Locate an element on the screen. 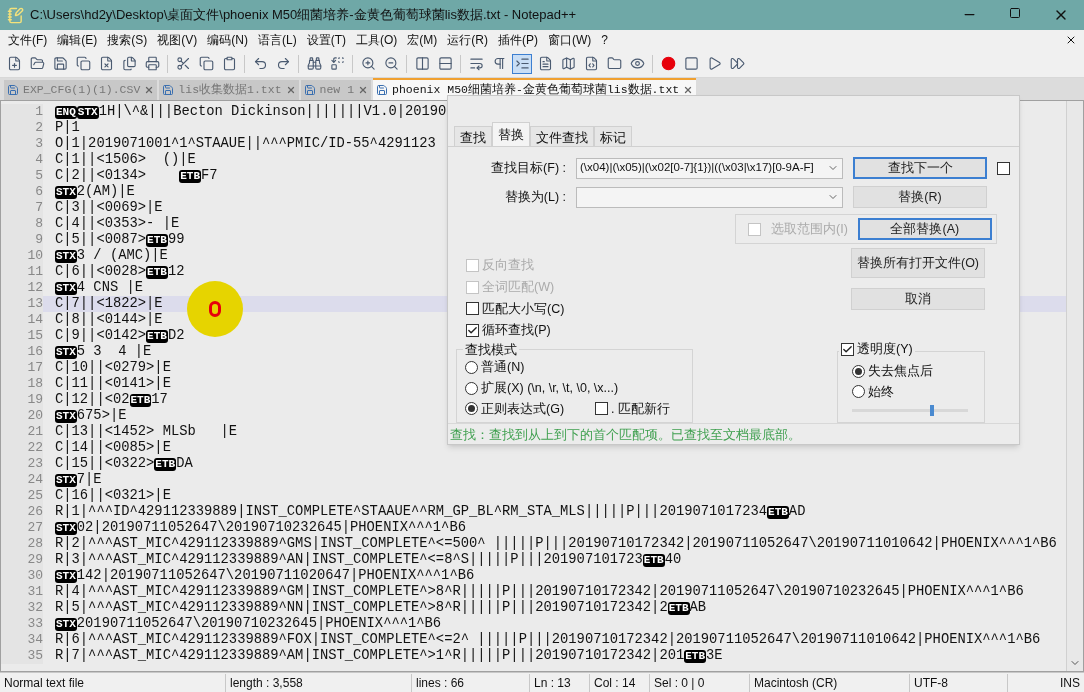  dialog-button: 取消 is located at coordinates (918, 299).